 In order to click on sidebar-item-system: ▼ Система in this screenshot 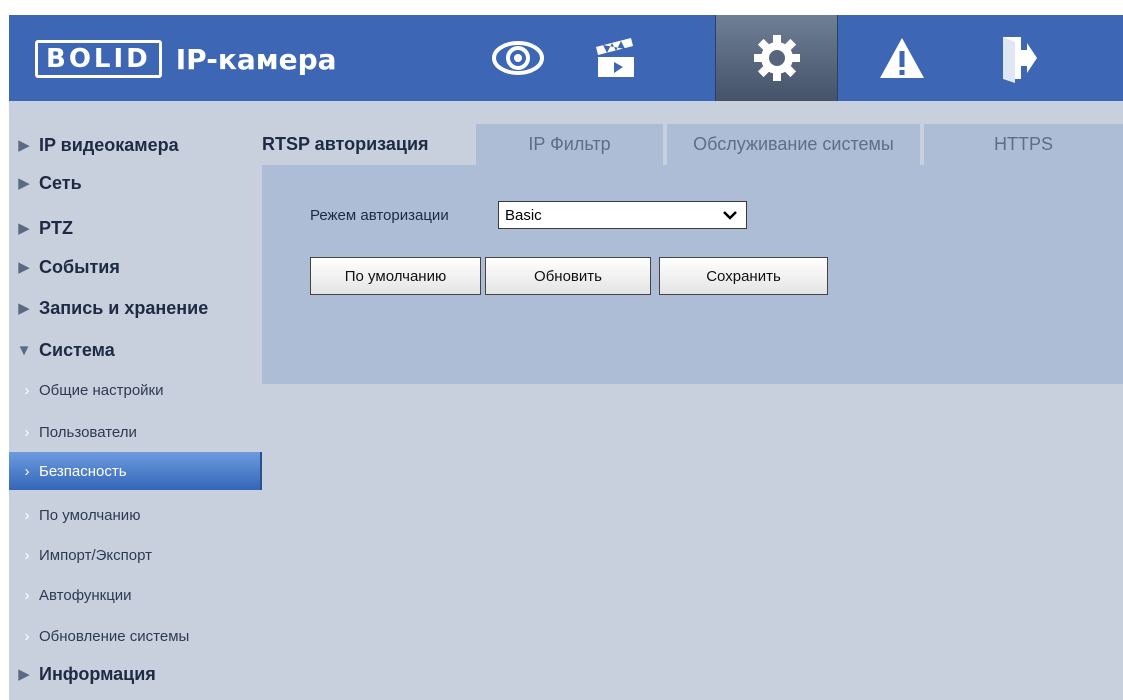, I will do `click(135, 350)`.